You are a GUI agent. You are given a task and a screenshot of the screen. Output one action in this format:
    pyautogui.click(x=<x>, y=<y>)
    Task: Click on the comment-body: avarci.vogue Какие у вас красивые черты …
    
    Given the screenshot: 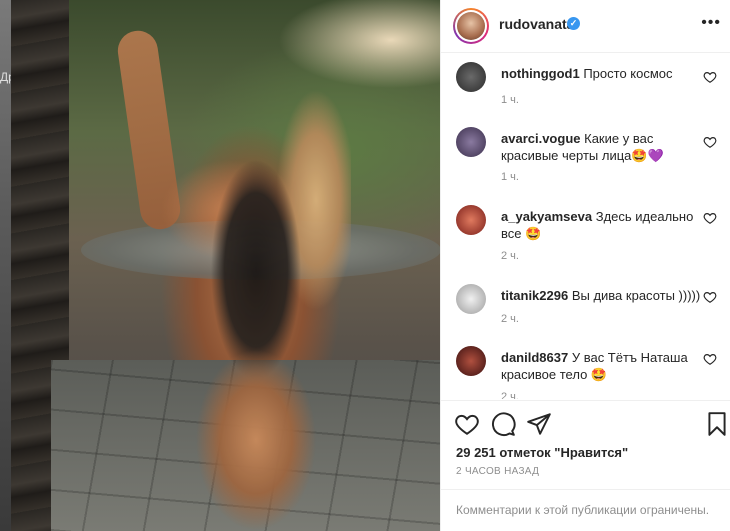 What is the action you would take?
    pyautogui.click(x=601, y=147)
    